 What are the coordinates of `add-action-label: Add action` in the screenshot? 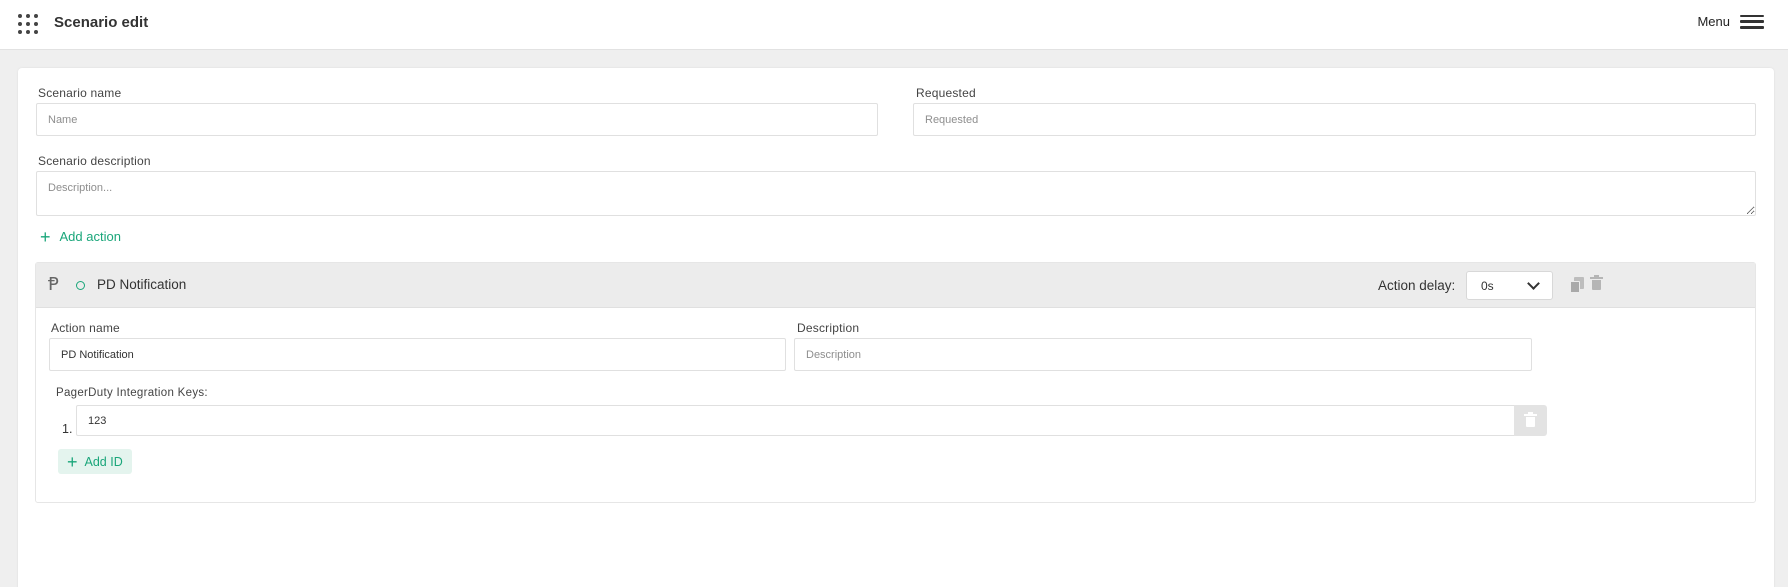 It's located at (90, 236).